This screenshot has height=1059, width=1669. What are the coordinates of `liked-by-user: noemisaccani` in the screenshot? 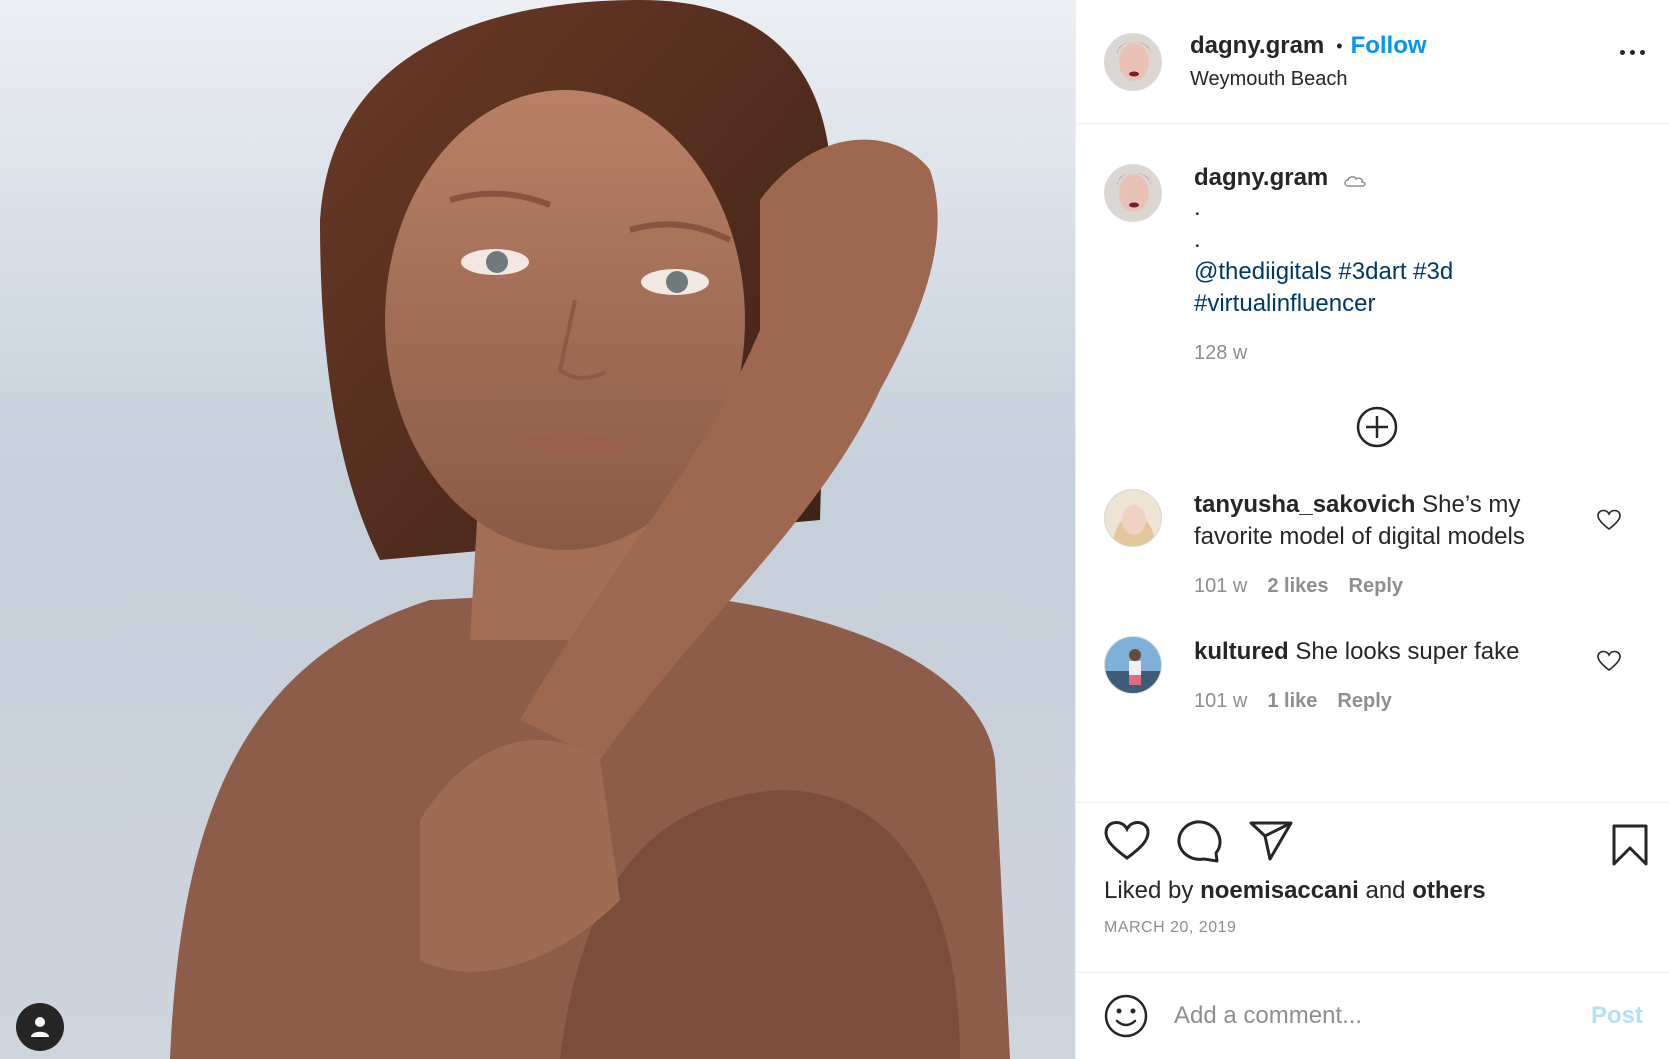 It's located at (1279, 890).